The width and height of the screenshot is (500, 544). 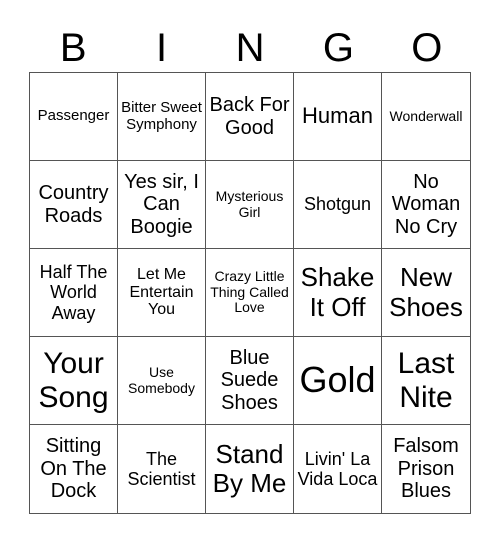 I want to click on header-letter-o: O, so click(x=427, y=48).